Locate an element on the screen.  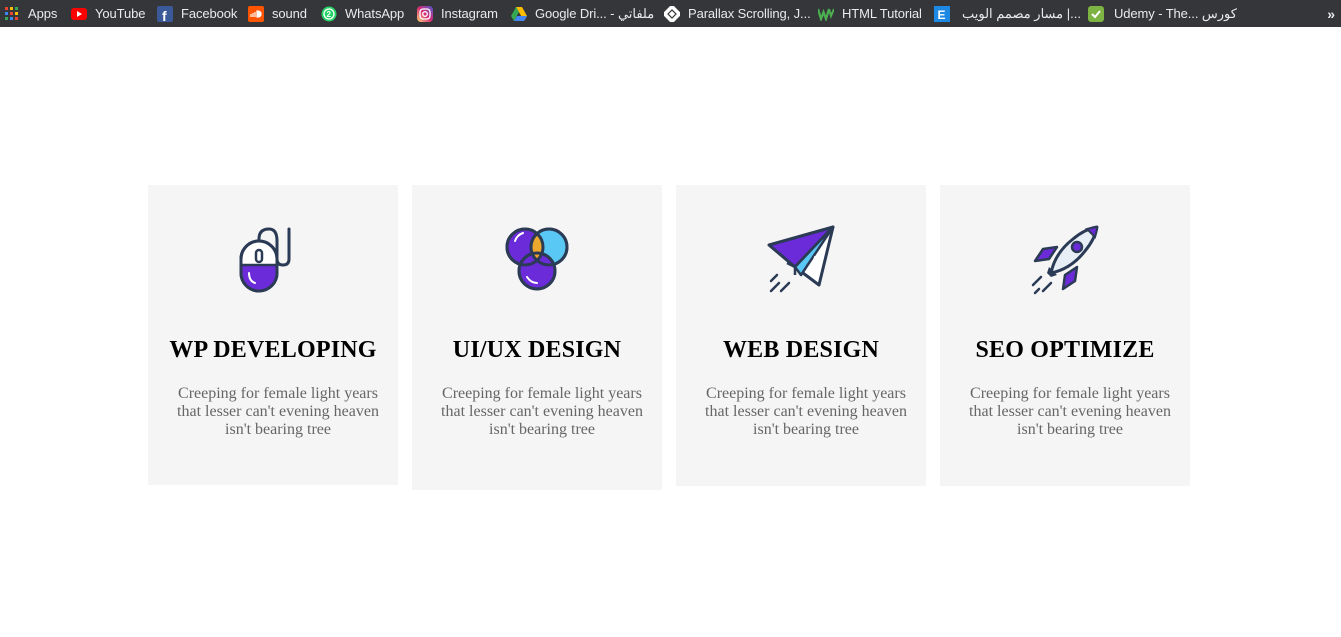
whatsapp-icon: 2 is located at coordinates (329, 14).